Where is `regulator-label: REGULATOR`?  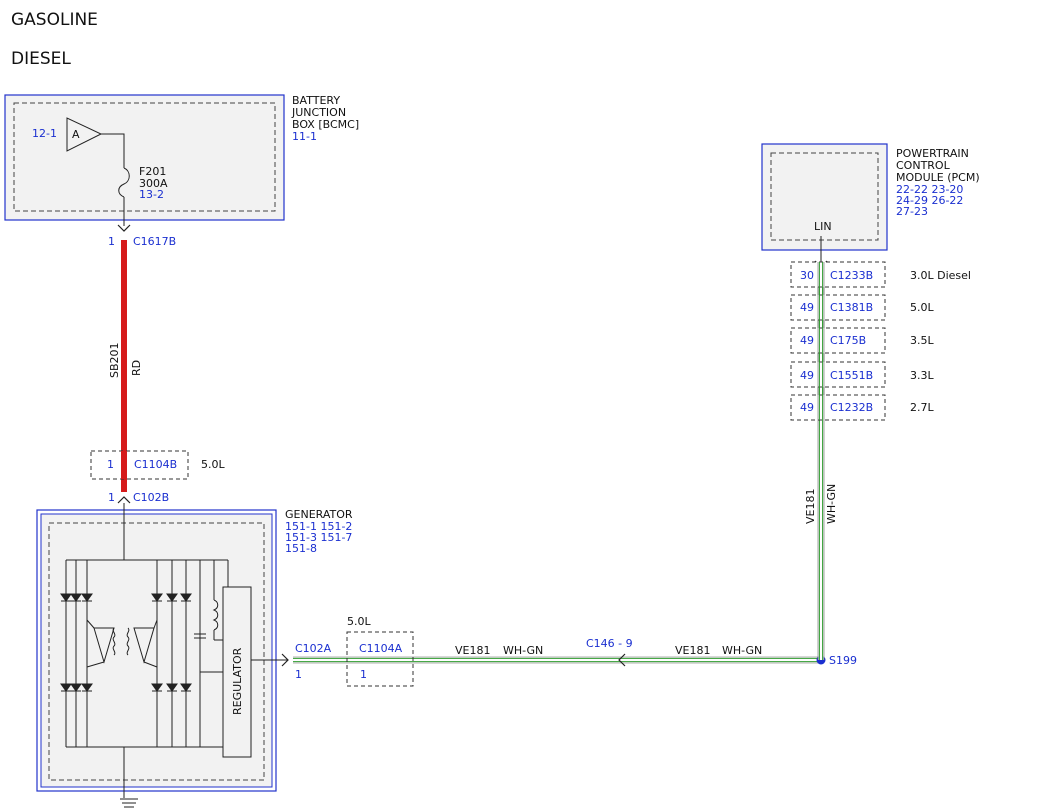
regulator-label: REGULATOR is located at coordinates (237, 681).